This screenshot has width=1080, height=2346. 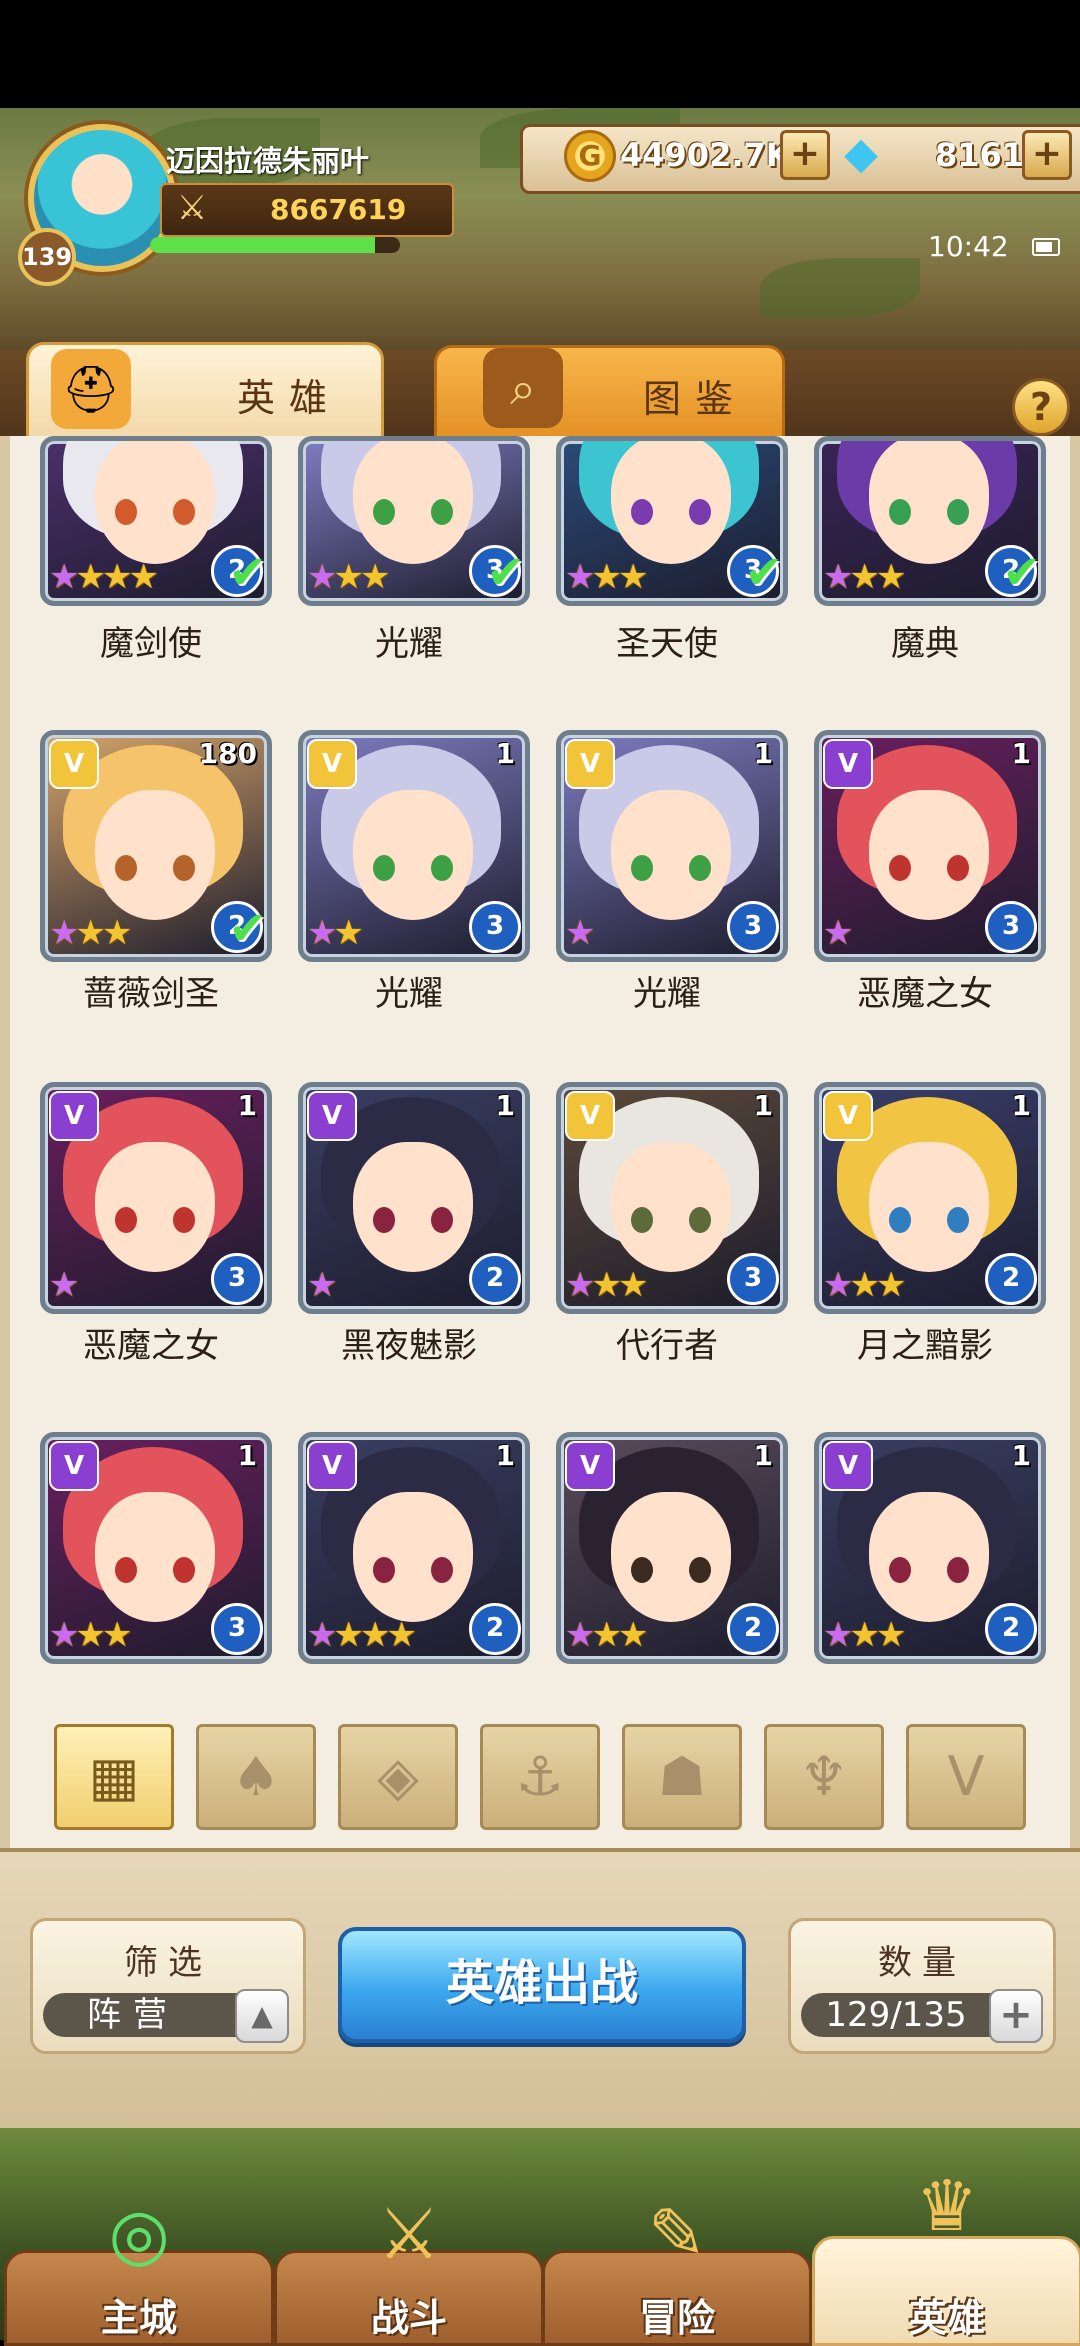 I want to click on add-gold-button: +, so click(x=805, y=155).